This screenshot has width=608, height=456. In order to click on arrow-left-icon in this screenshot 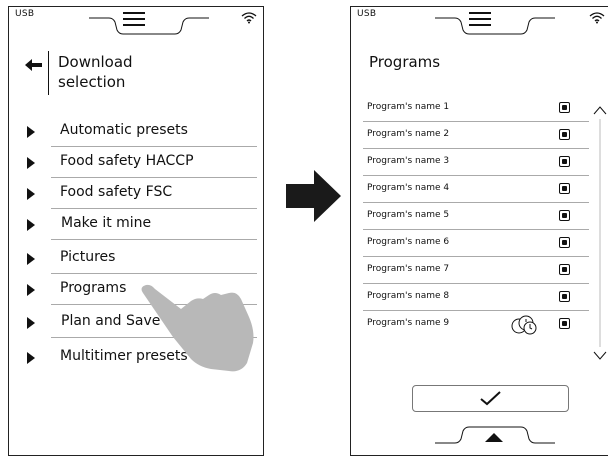, I will do `click(34, 65)`.